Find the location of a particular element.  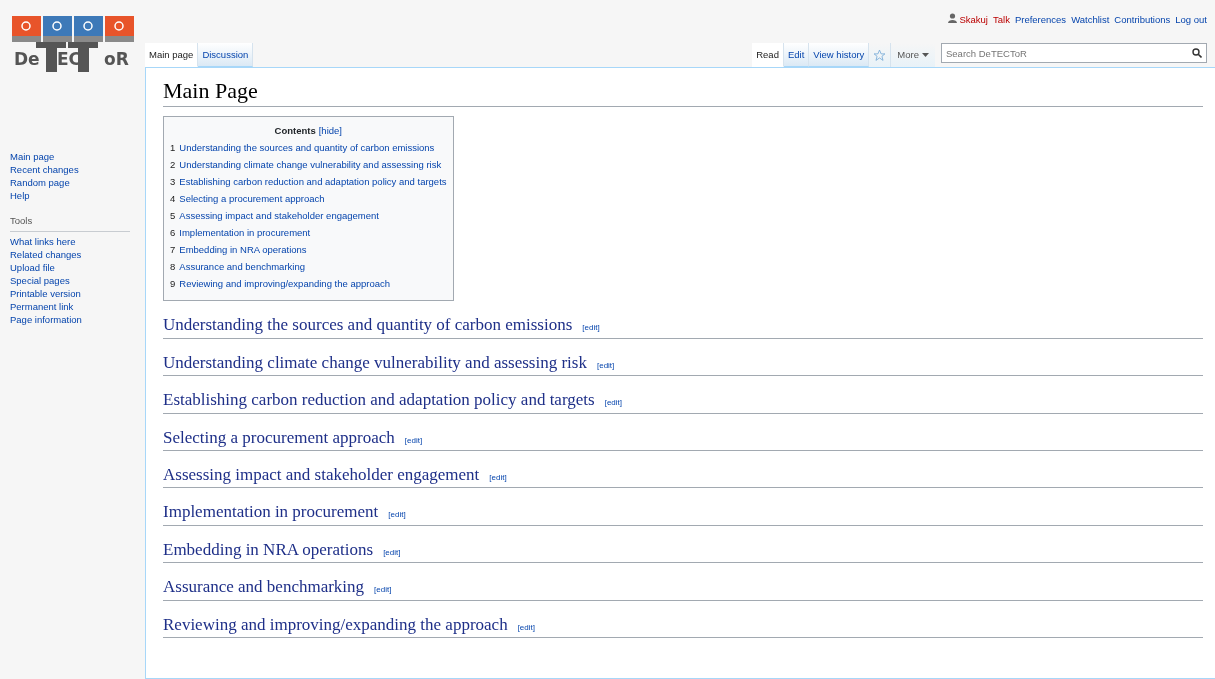

sidebar-link: Recent changes is located at coordinates (44, 169).